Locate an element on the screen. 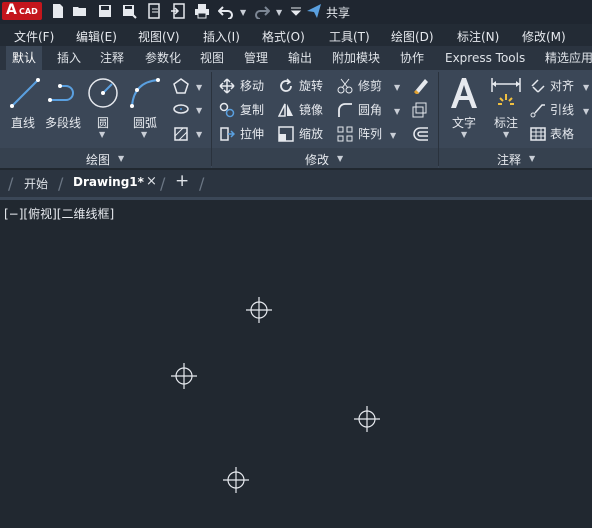 The height and width of the screenshot is (528, 592). redo-icon is located at coordinates (262, 11).